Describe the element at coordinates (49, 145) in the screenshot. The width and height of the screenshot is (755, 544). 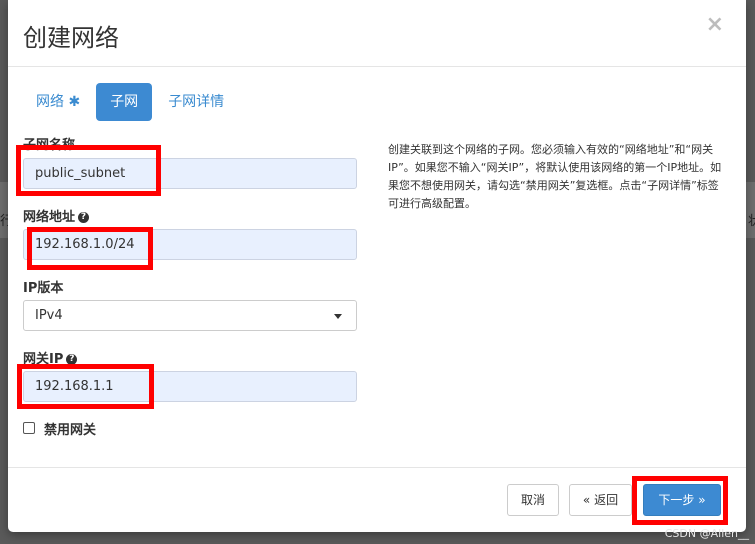
I see `subnet-name-label: 子网名称` at that location.